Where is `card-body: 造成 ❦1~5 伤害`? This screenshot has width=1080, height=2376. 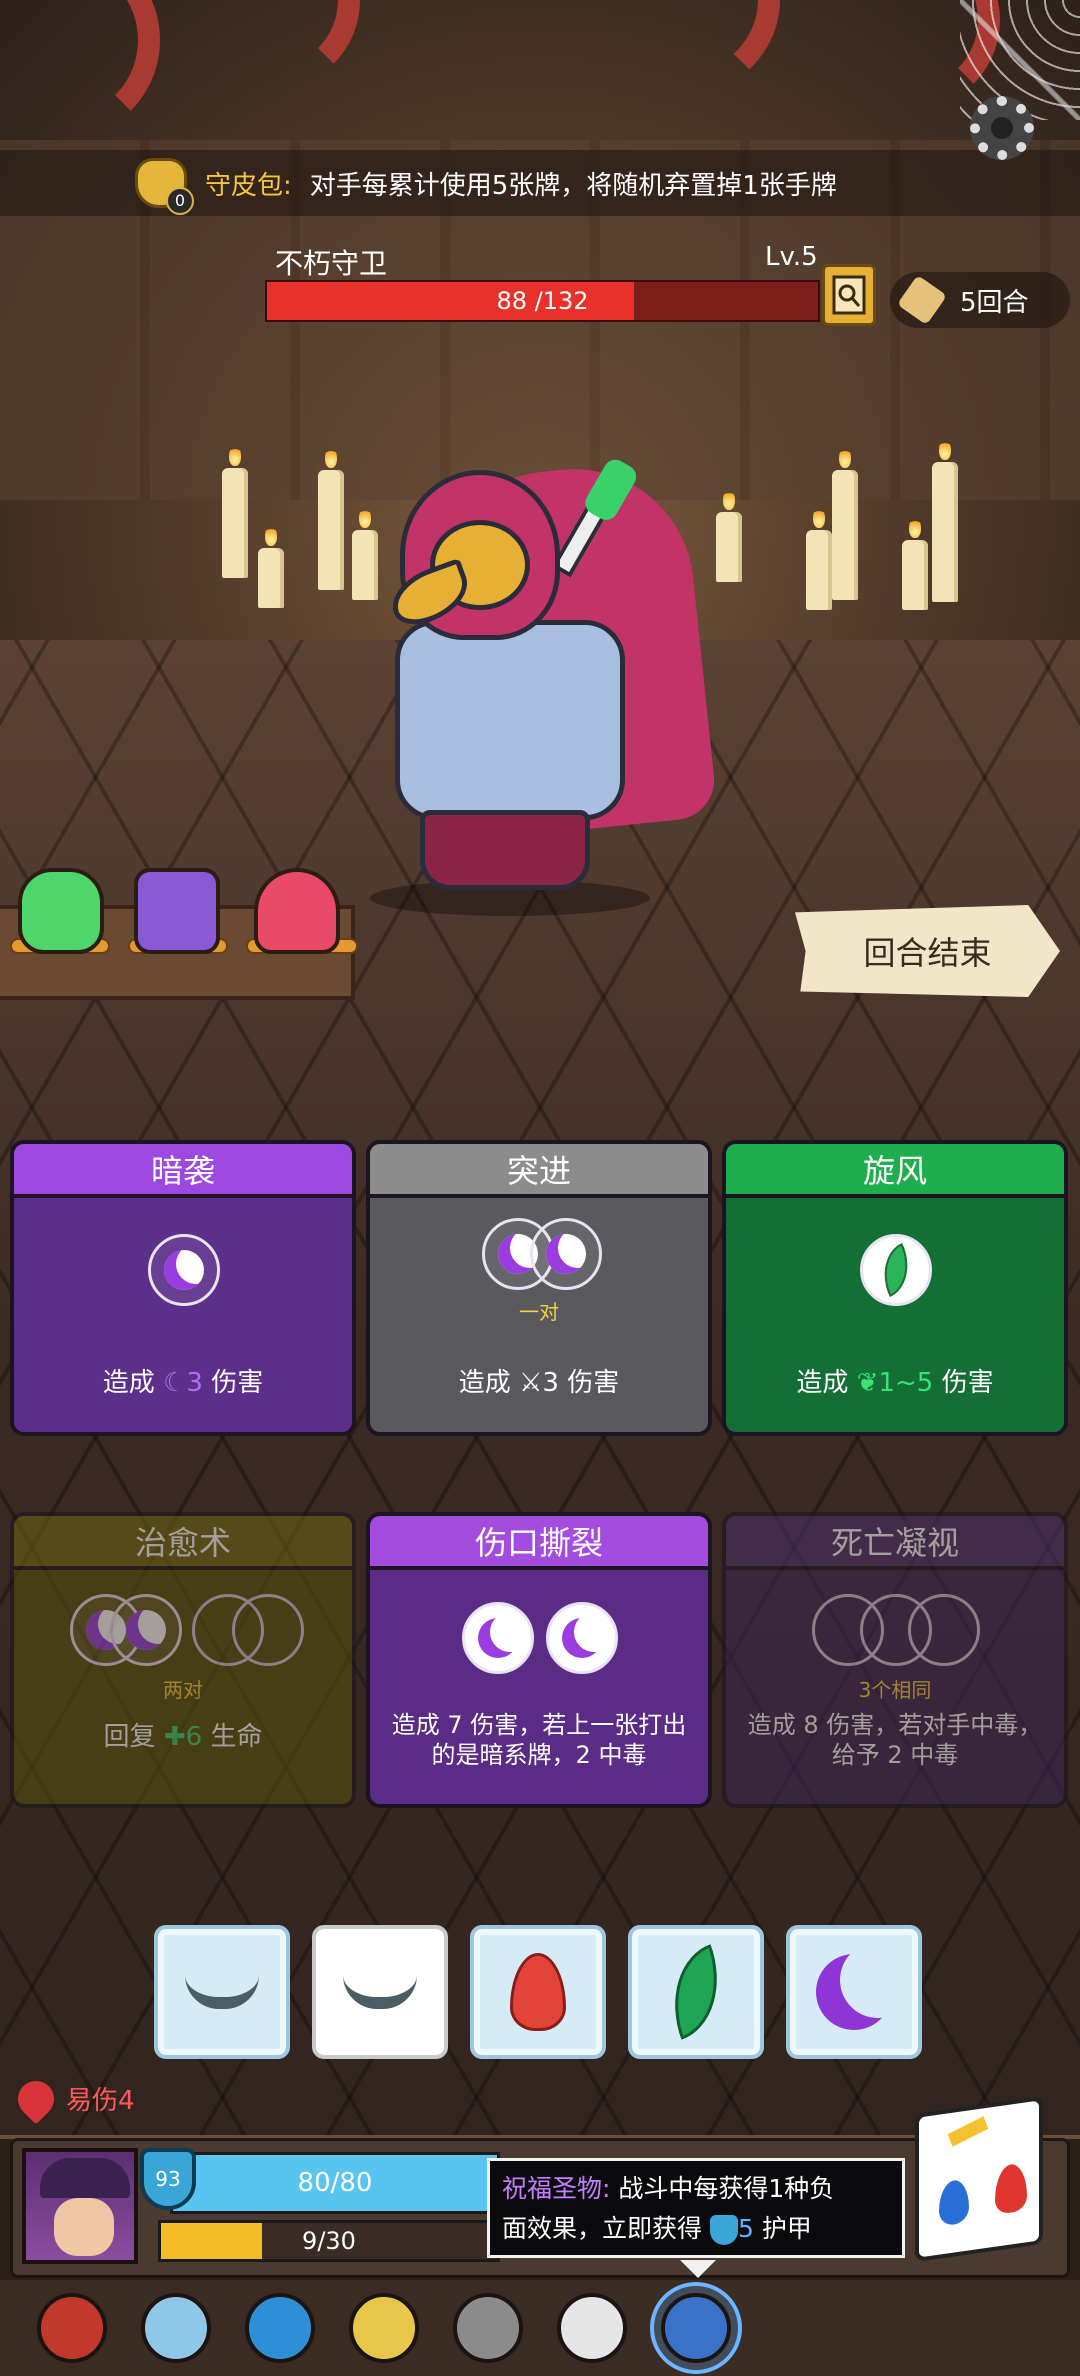
card-body: 造成 ❦1~5 伤害 is located at coordinates (895, 1315).